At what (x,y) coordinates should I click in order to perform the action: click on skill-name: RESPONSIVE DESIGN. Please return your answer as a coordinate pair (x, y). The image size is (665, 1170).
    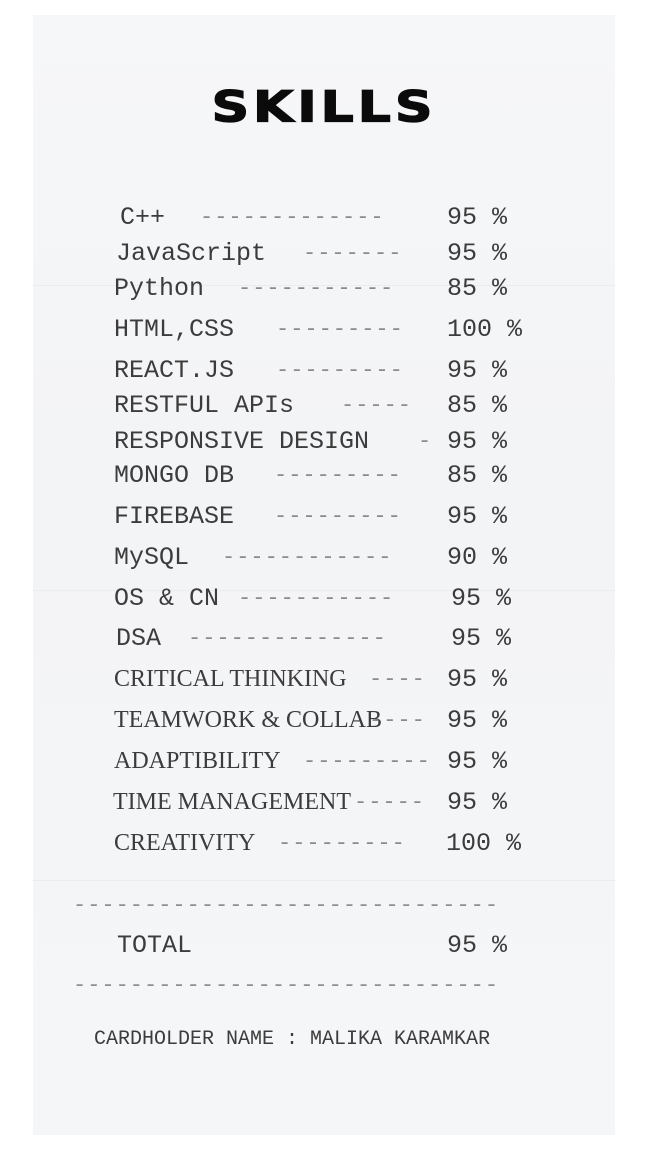
    Looking at the image, I should click on (242, 441).